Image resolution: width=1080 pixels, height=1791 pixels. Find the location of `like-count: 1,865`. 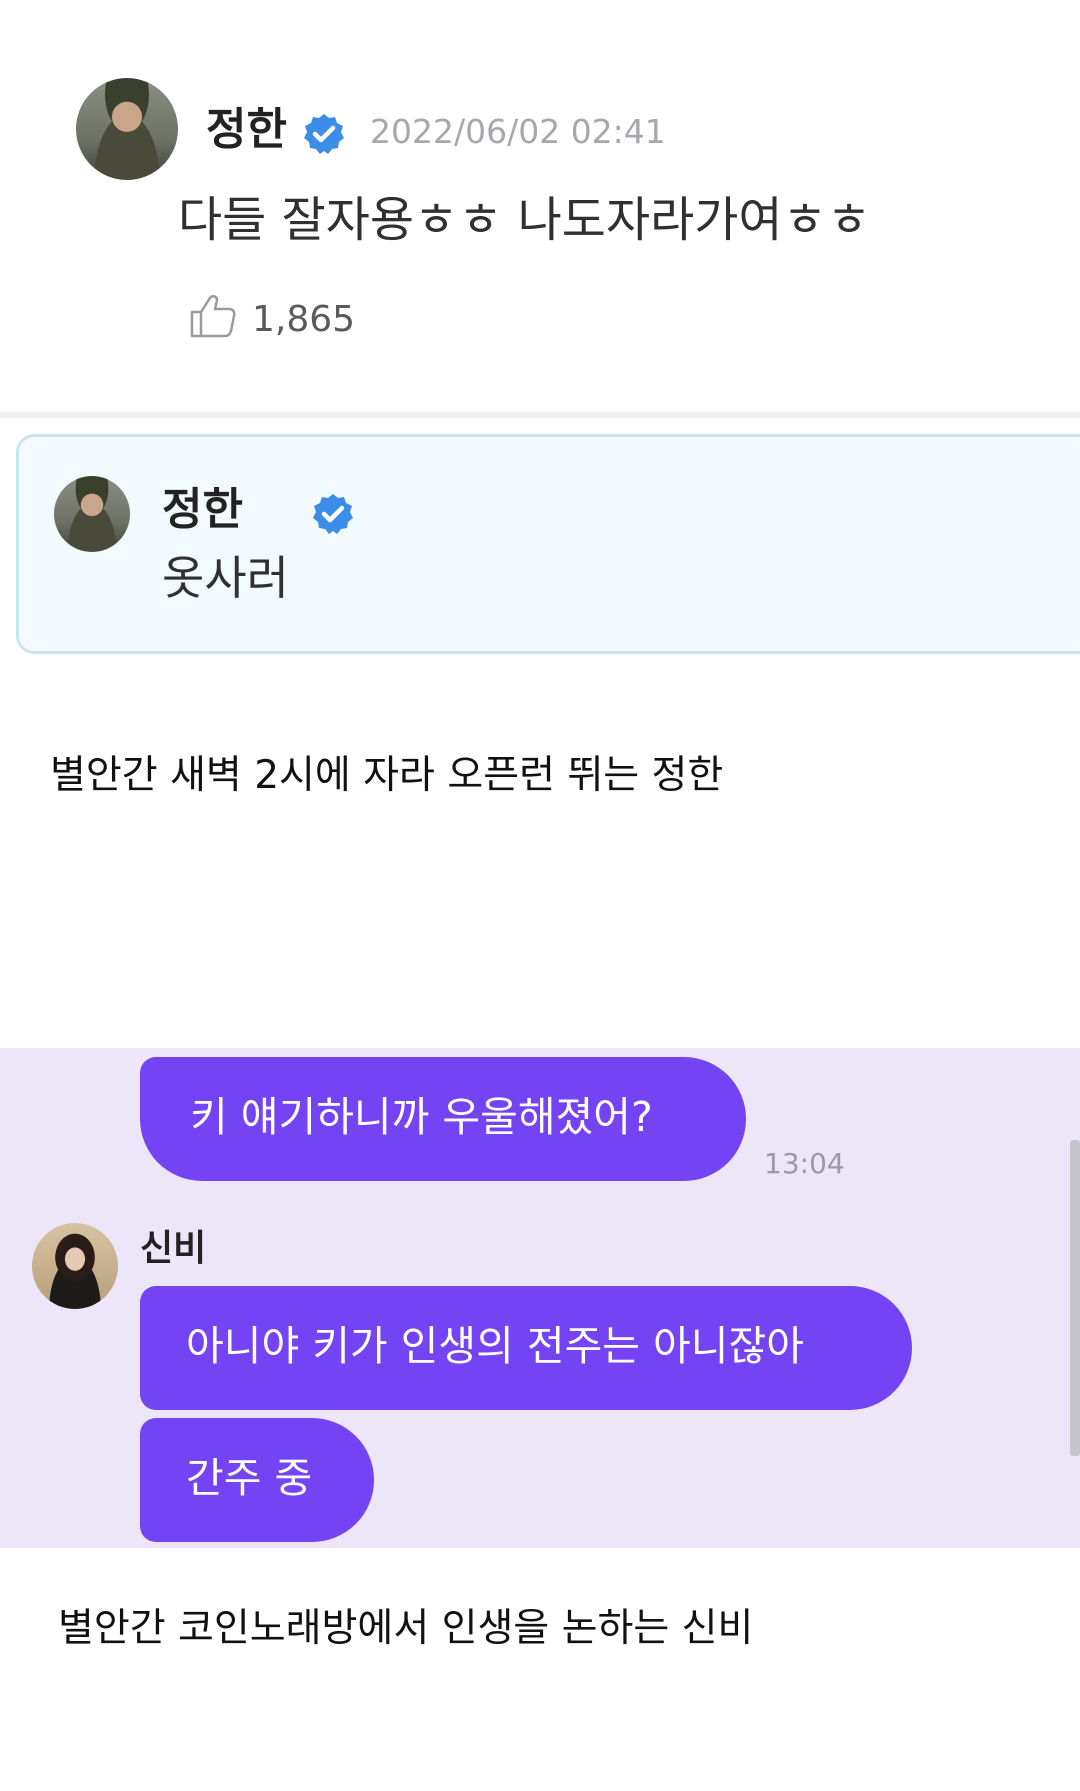

like-count: 1,865 is located at coordinates (304, 319).